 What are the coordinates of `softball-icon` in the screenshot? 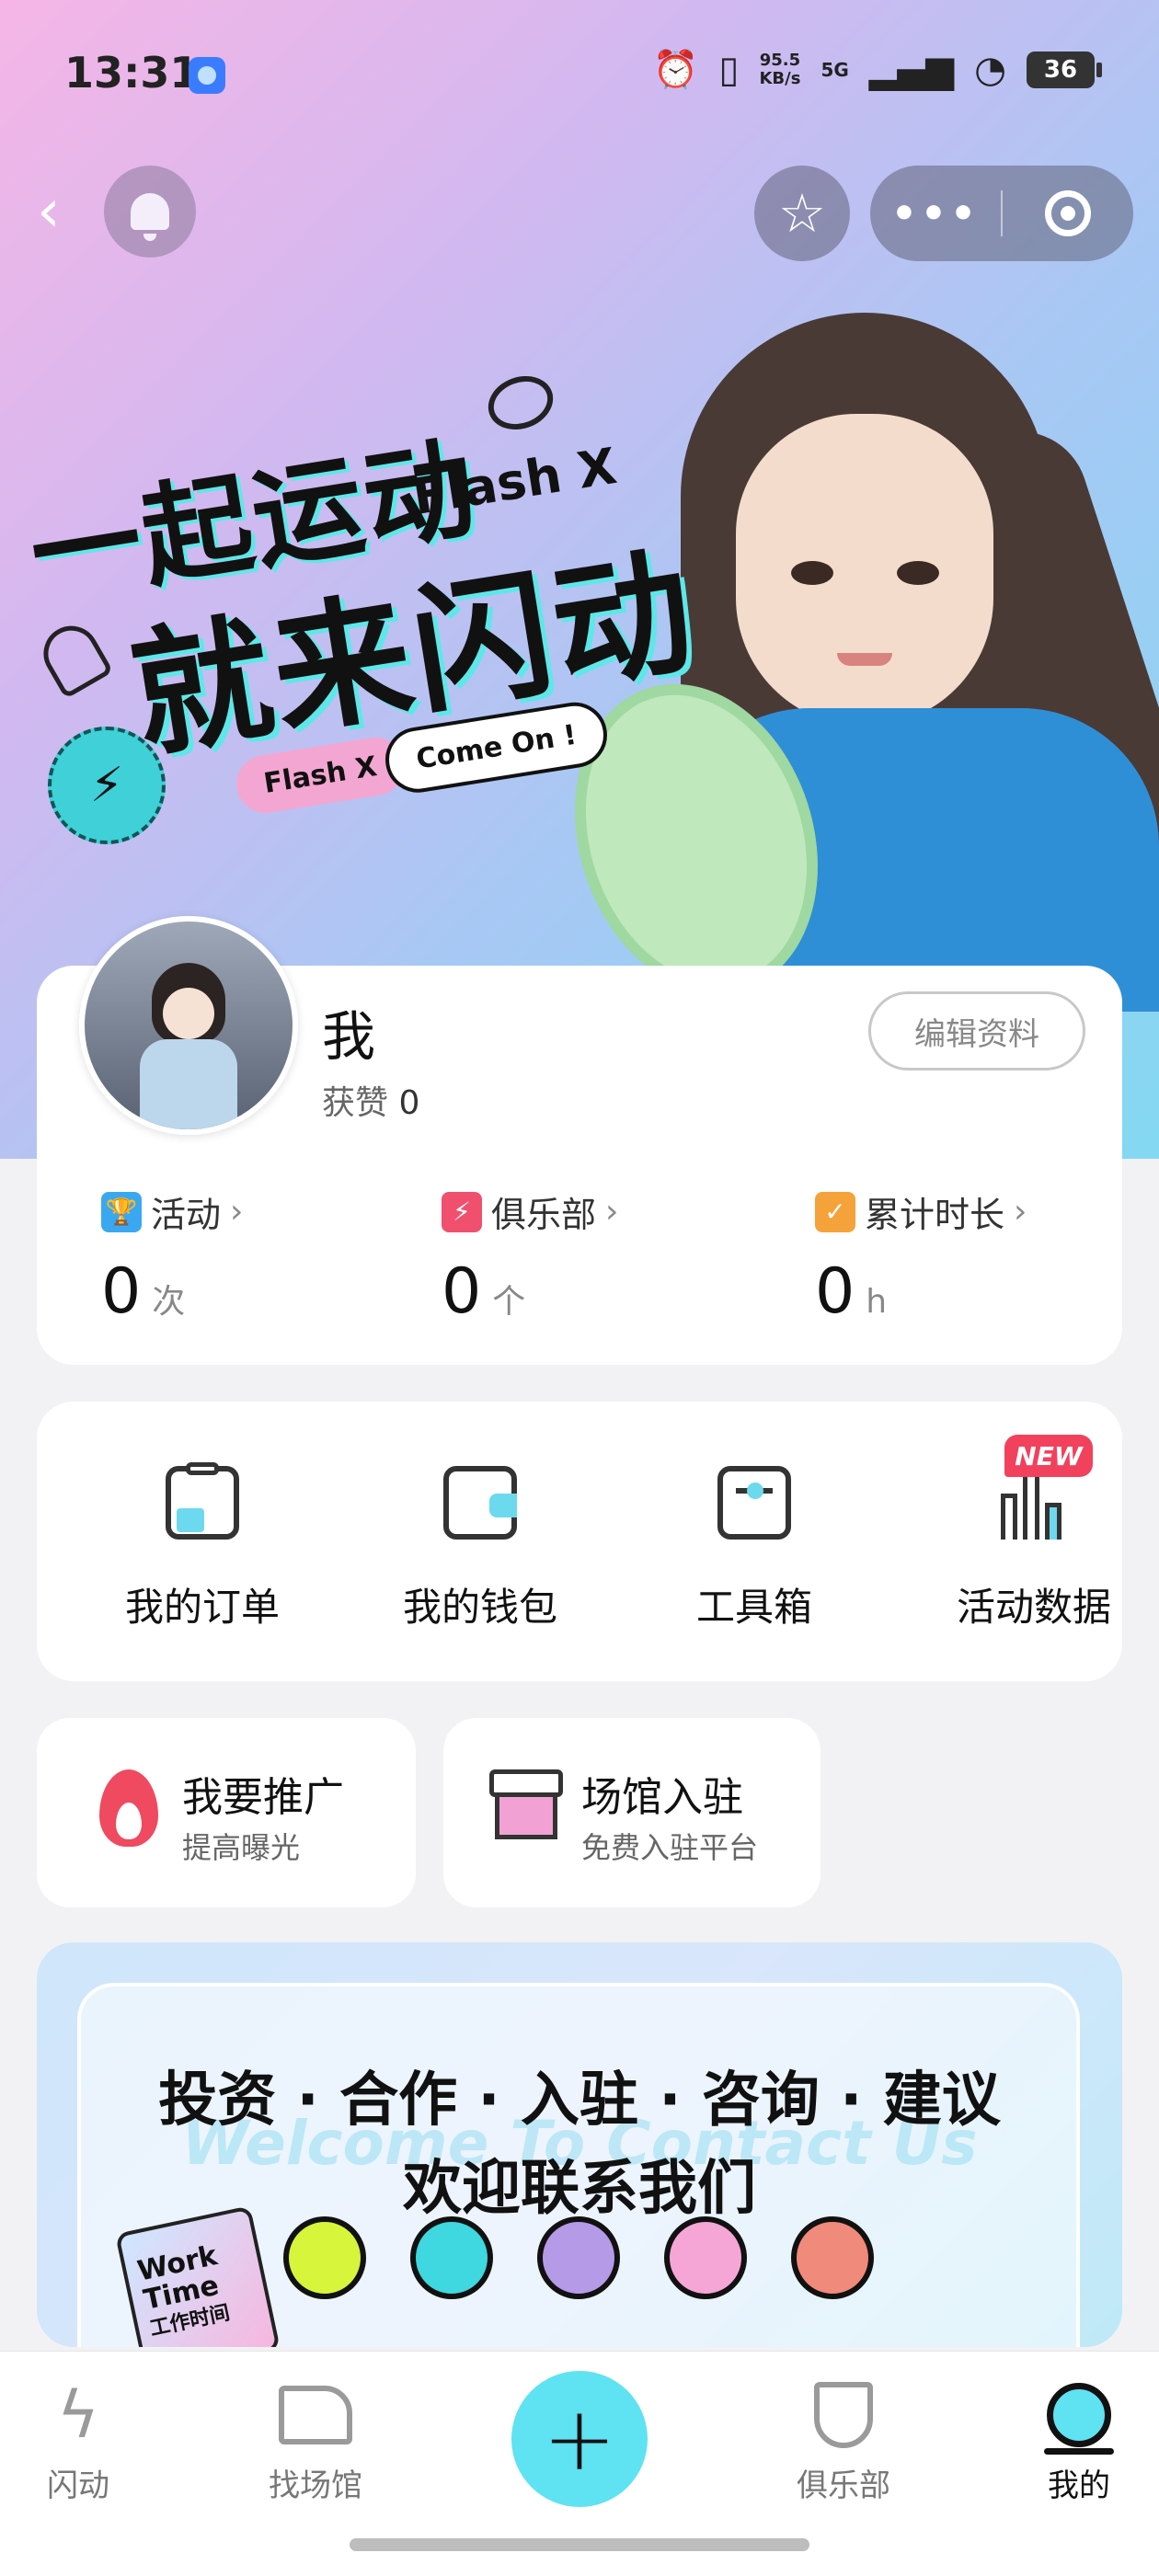 It's located at (324, 2257).